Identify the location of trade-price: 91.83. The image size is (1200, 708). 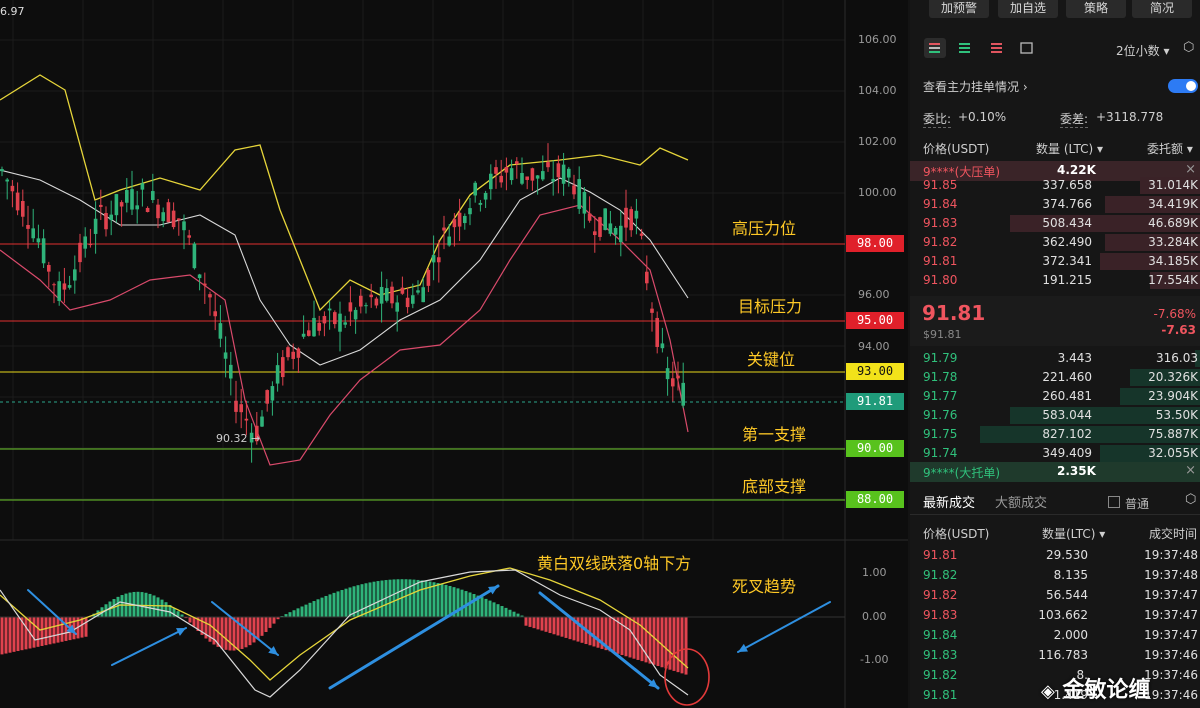
(940, 655).